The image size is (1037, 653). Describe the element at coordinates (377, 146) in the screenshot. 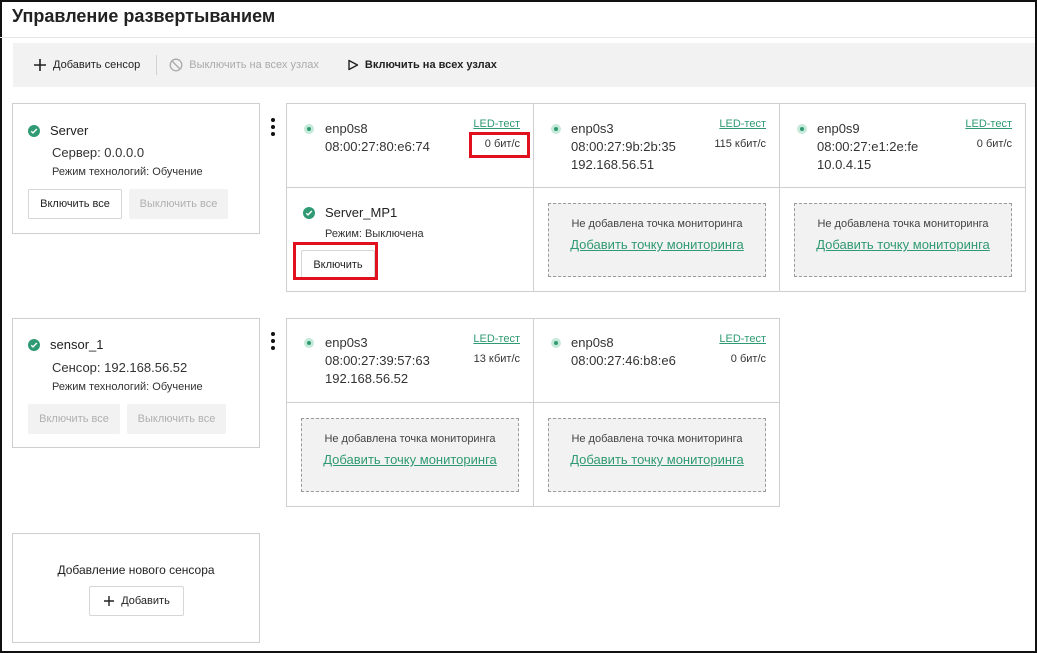

I see `interface-mac: 08:00:27:80:e6:74` at that location.